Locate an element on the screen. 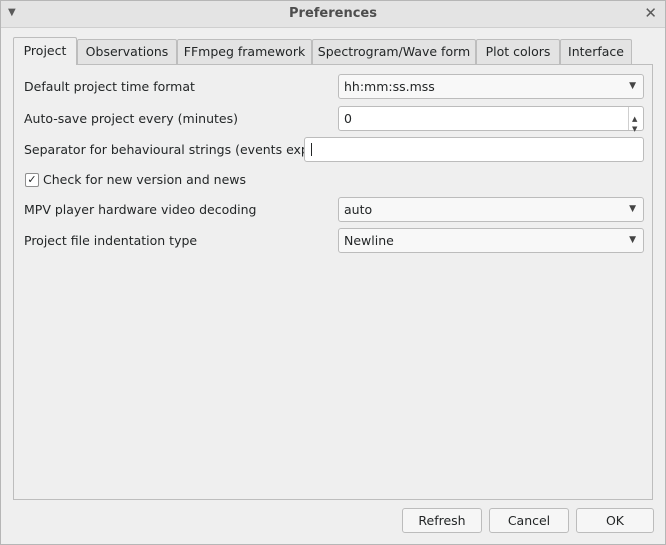 This screenshot has height=545, width=666. ok-button: OK is located at coordinates (615, 520).